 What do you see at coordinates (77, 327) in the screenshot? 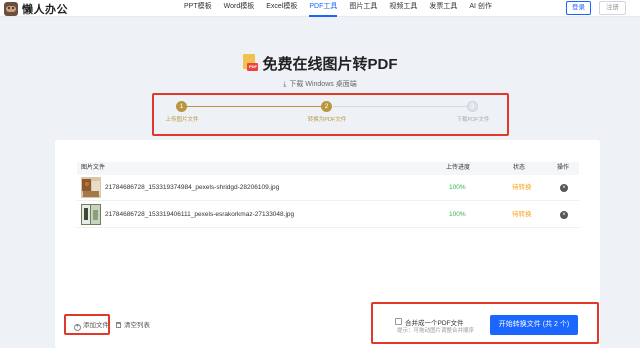
I see `plus-circle-icon: +` at bounding box center [77, 327].